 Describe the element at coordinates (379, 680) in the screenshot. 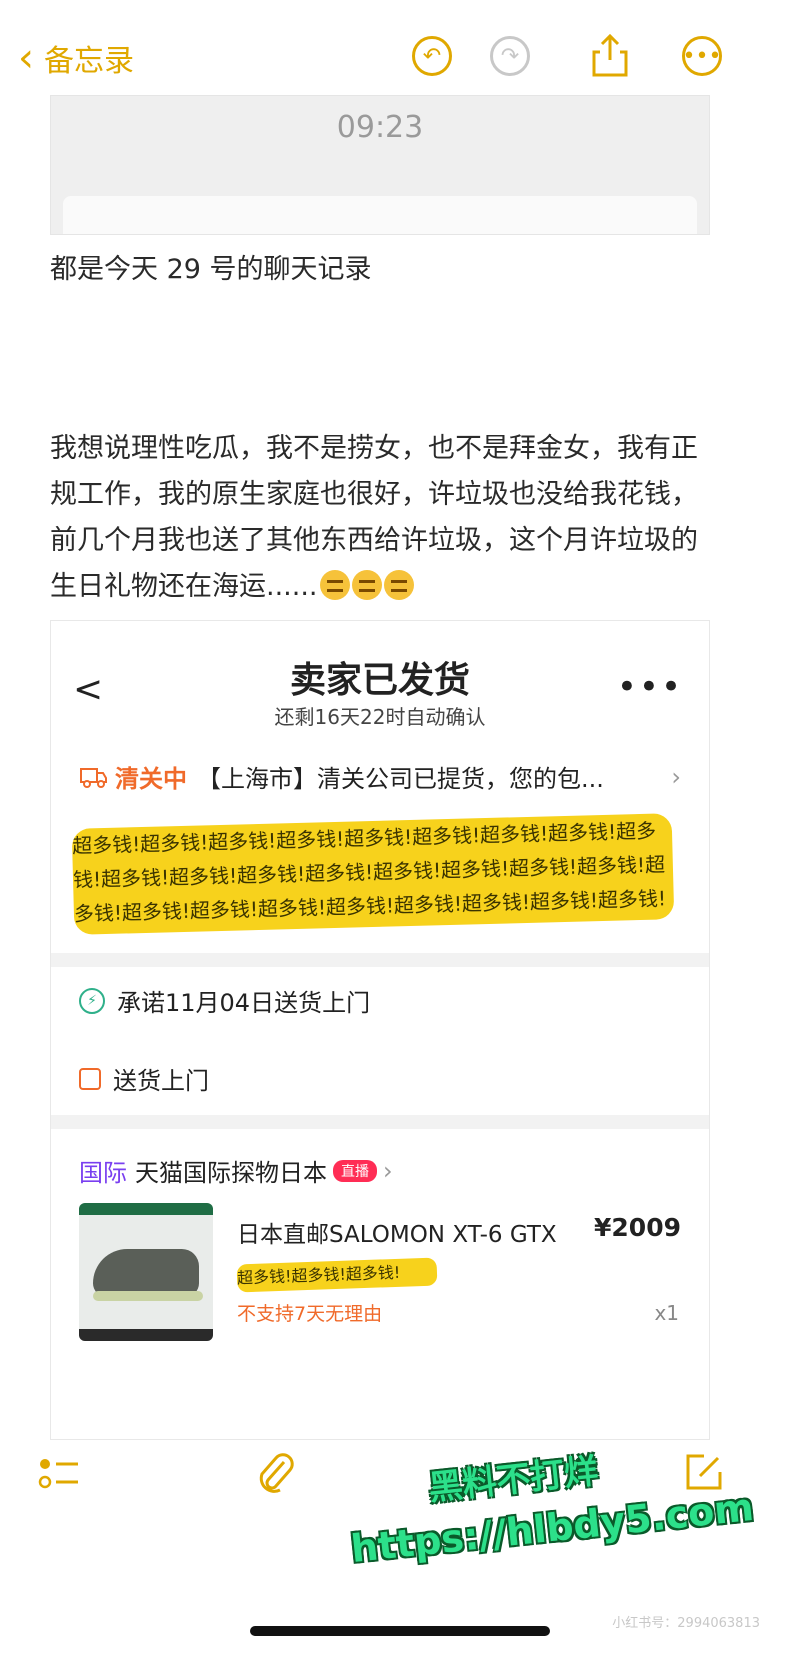

I see `order-title: 卖家已发货` at that location.